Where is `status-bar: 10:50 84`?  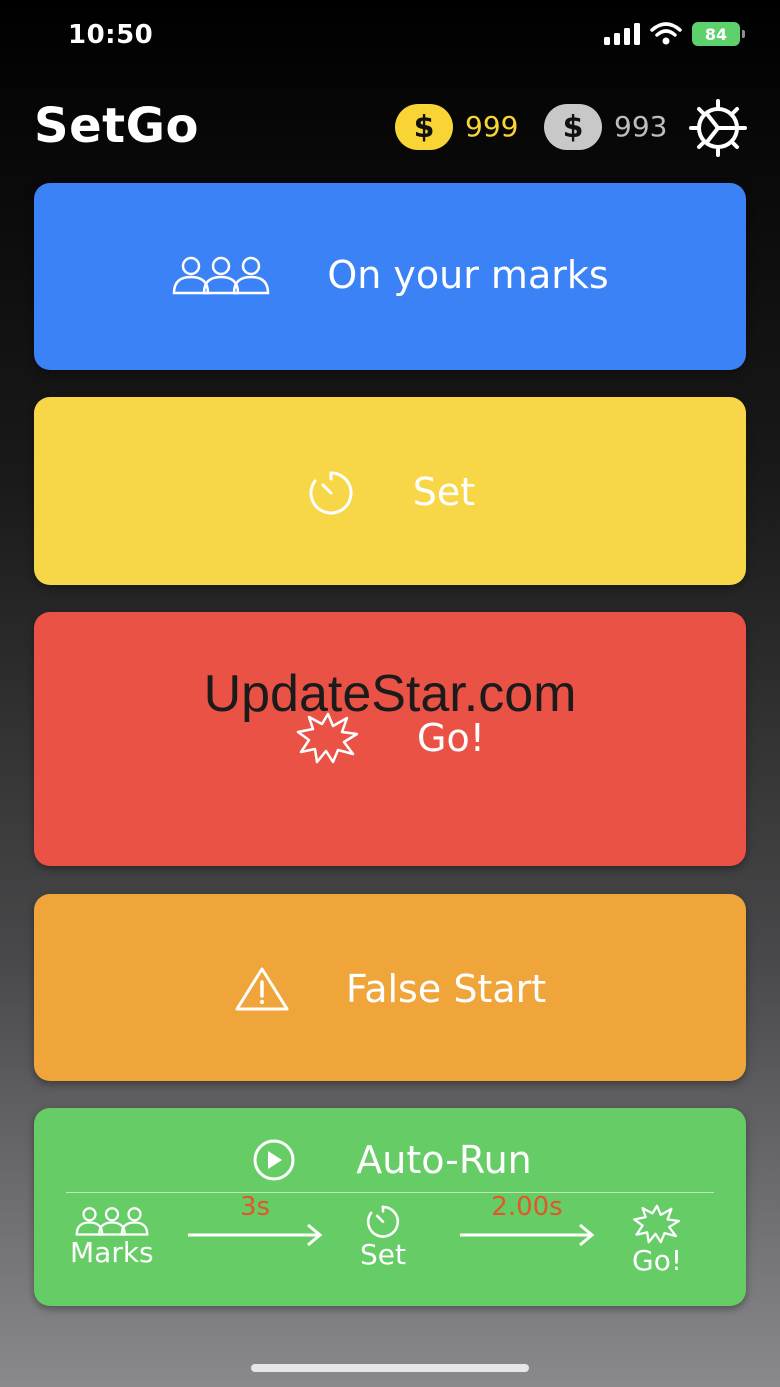 status-bar: 10:50 84 is located at coordinates (390, 36).